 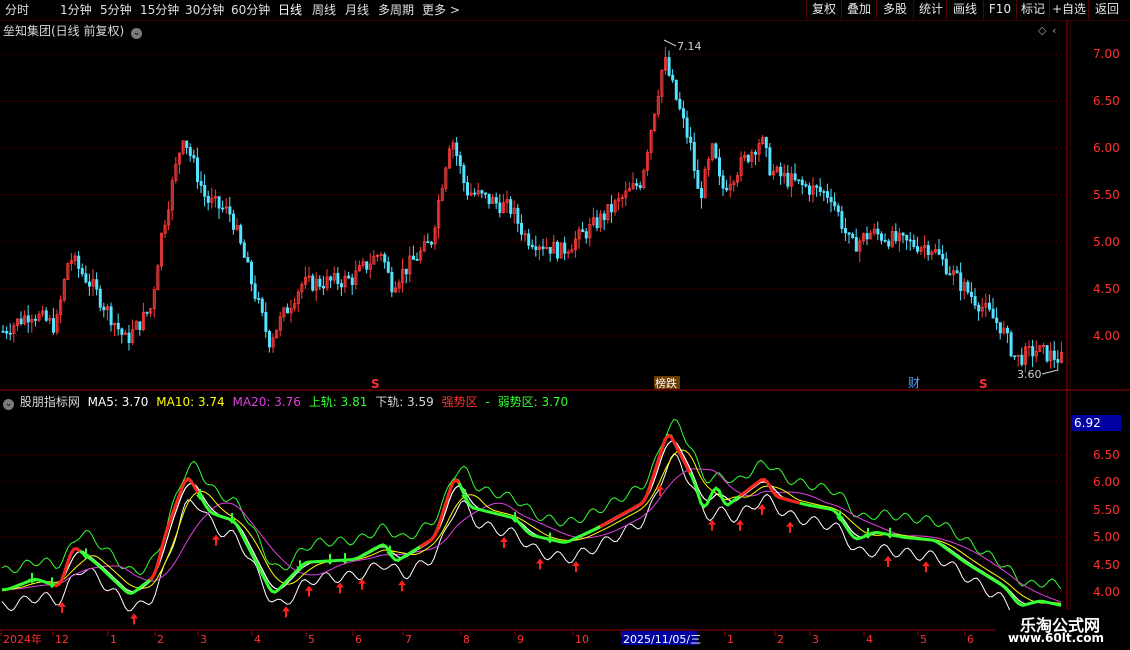 I want to click on indicator-name: 股朋指标网, so click(x=50, y=402).